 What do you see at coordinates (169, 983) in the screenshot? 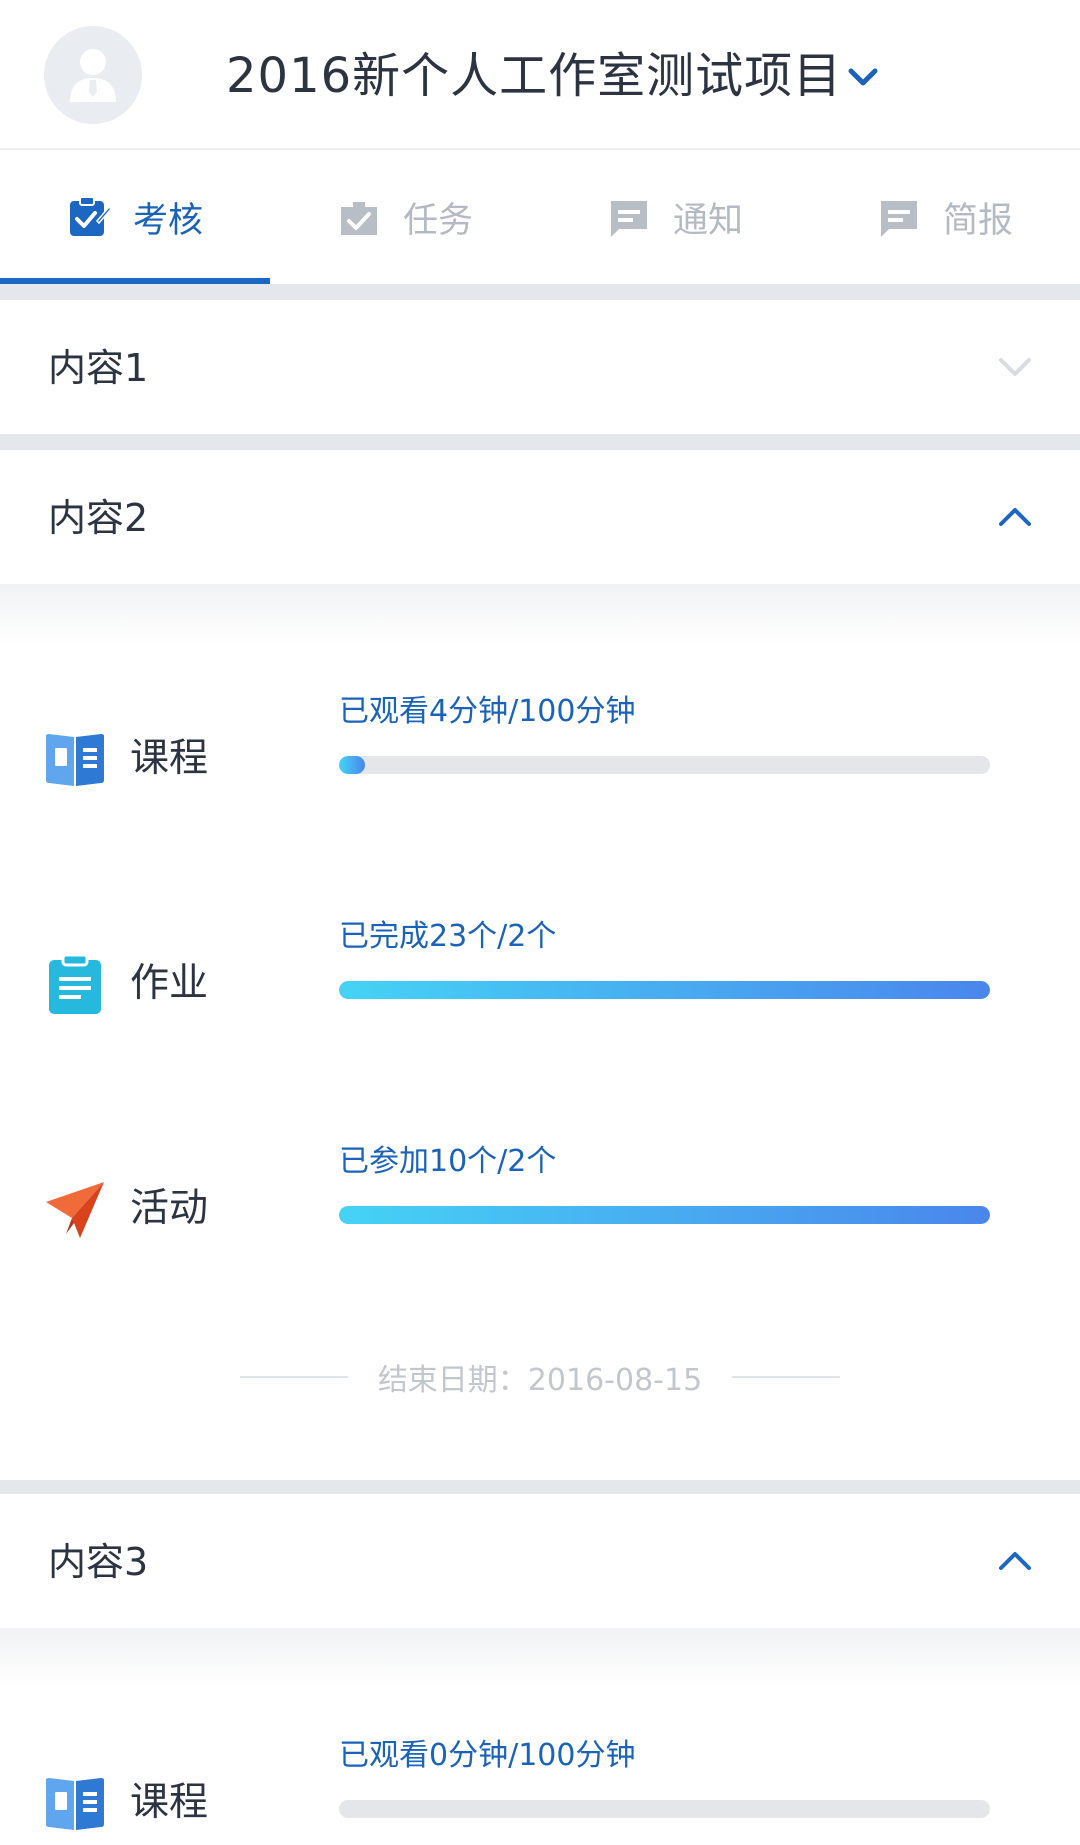
I see `item-label: 作业` at bounding box center [169, 983].